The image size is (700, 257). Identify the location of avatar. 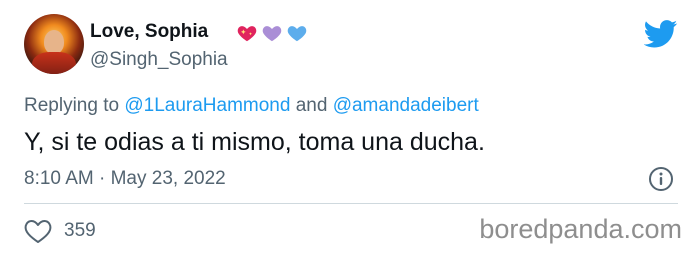
(54, 44).